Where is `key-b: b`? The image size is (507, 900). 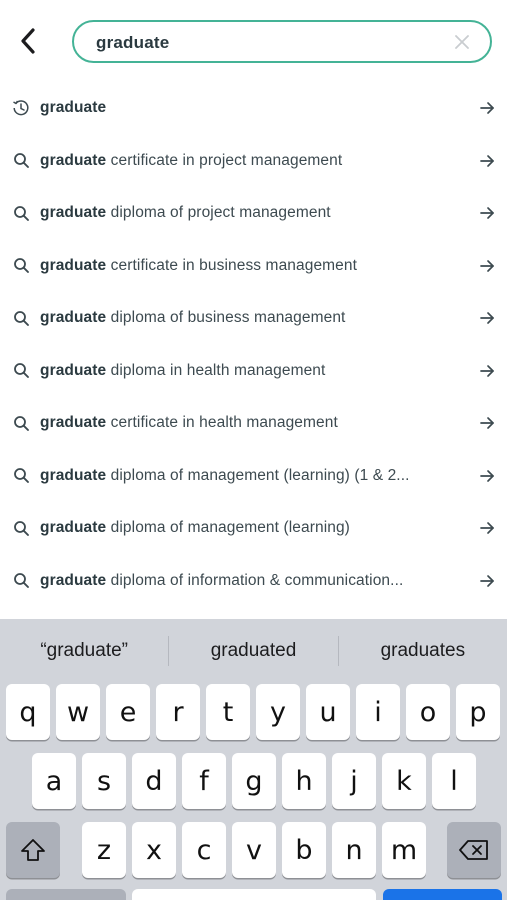 key-b: b is located at coordinates (304, 850).